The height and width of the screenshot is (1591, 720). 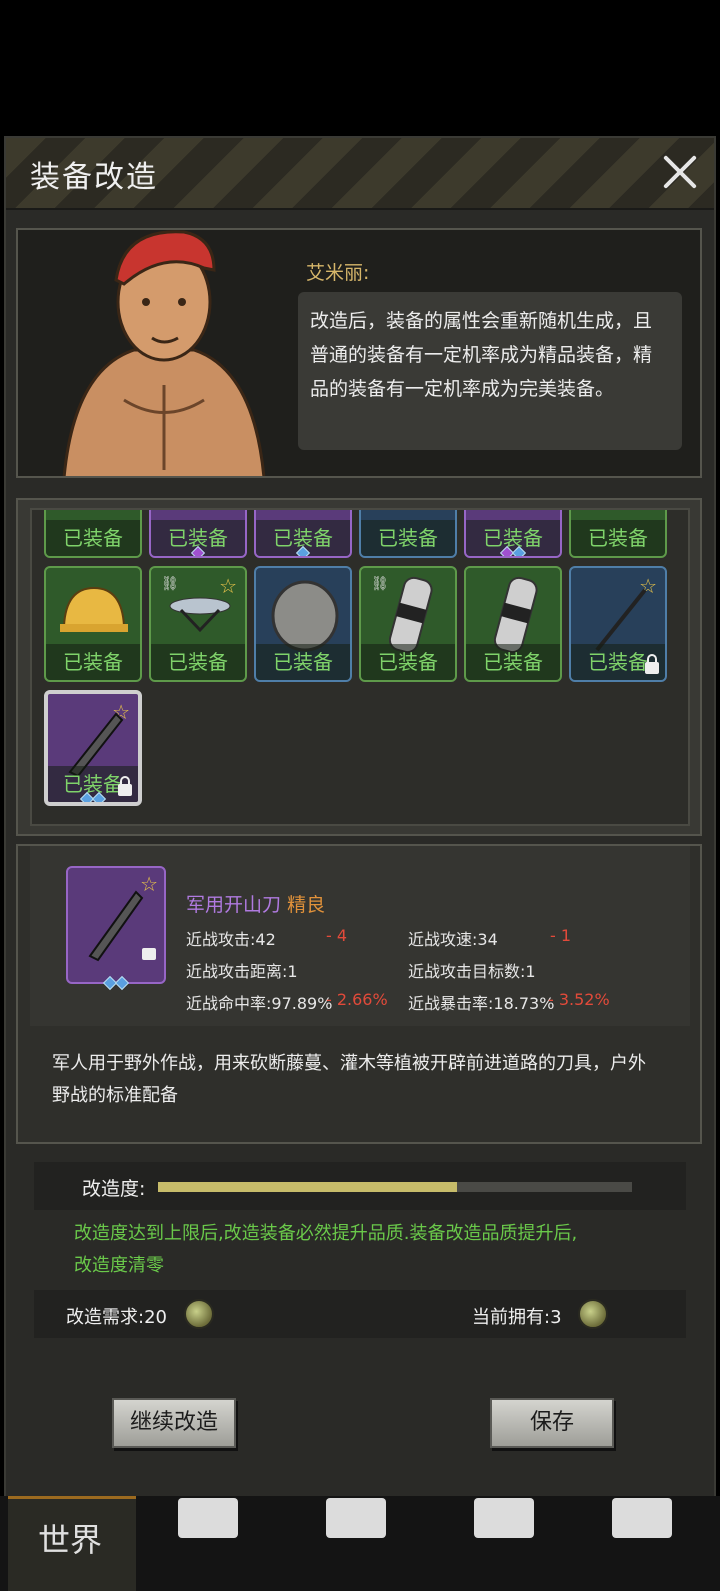 I want to click on stat-label: 近战攻击:42, so click(x=231, y=939).